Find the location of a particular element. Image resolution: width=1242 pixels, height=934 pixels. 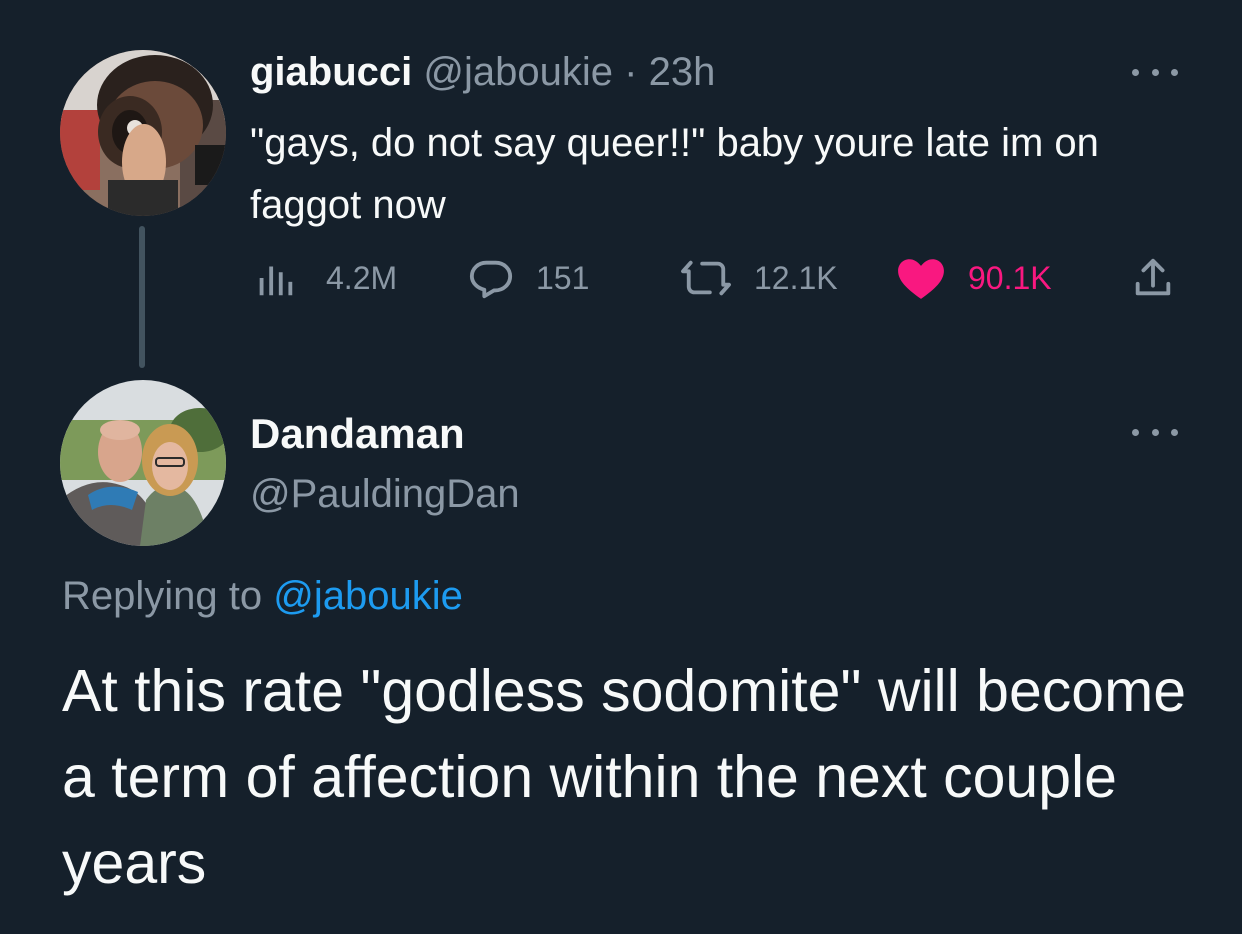

like-button: 90.1K is located at coordinates (974, 278).